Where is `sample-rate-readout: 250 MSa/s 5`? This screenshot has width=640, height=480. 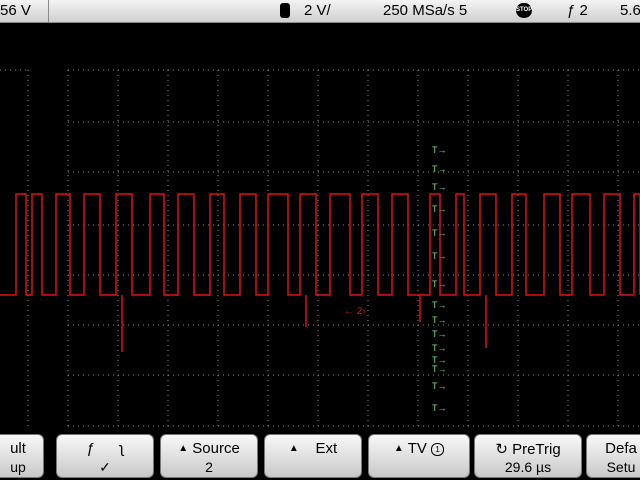 sample-rate-readout: 250 MSa/s 5 is located at coordinates (425, 10).